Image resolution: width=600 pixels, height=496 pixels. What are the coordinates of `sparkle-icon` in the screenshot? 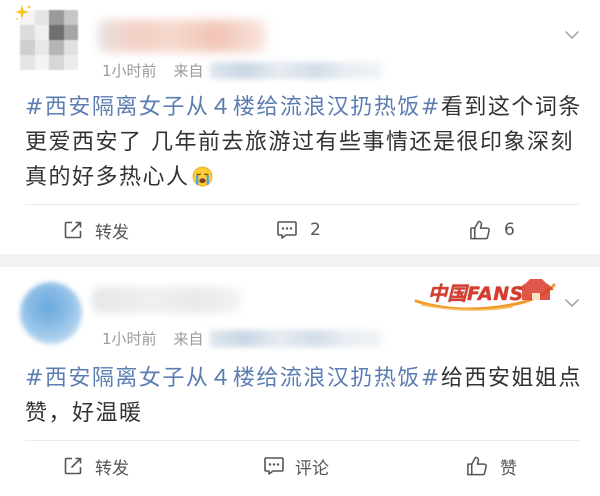 It's located at (23, 12).